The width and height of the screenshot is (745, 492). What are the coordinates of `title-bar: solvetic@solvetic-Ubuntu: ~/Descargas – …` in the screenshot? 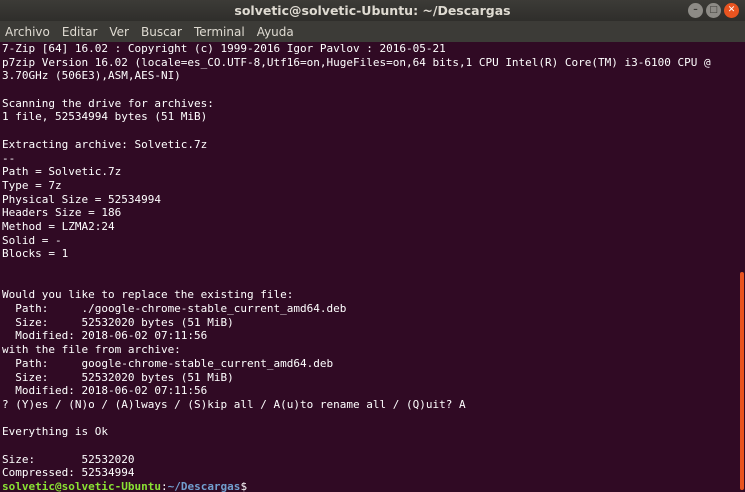 It's located at (372, 10).